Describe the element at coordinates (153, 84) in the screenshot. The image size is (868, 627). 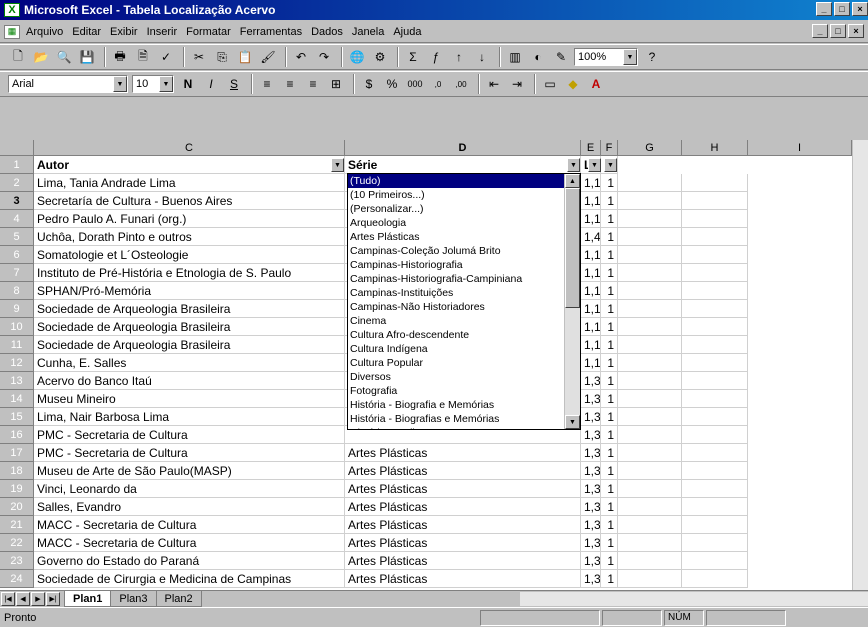
I see `font-size-select: 10 ▼` at that location.